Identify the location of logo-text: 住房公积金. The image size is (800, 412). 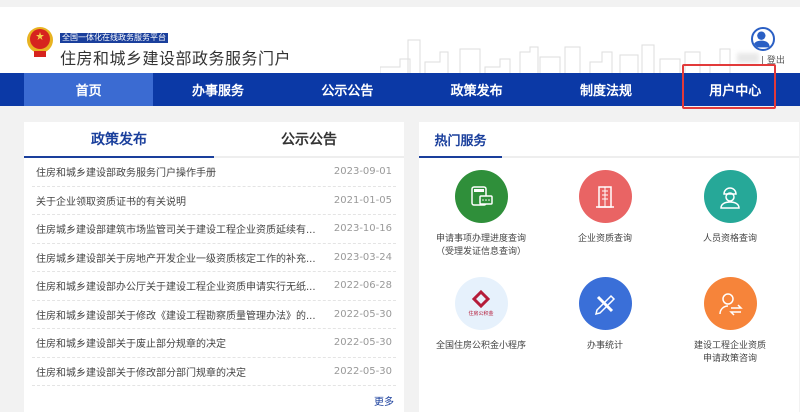
(480, 313).